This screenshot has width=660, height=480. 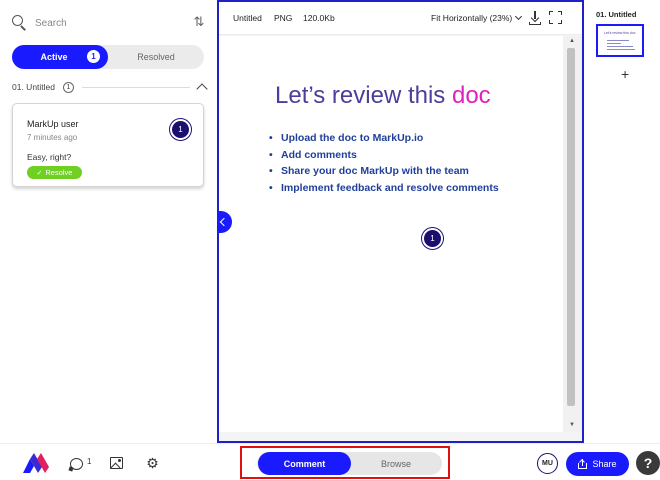 I want to click on file-name: Untitled, so click(x=247, y=18).